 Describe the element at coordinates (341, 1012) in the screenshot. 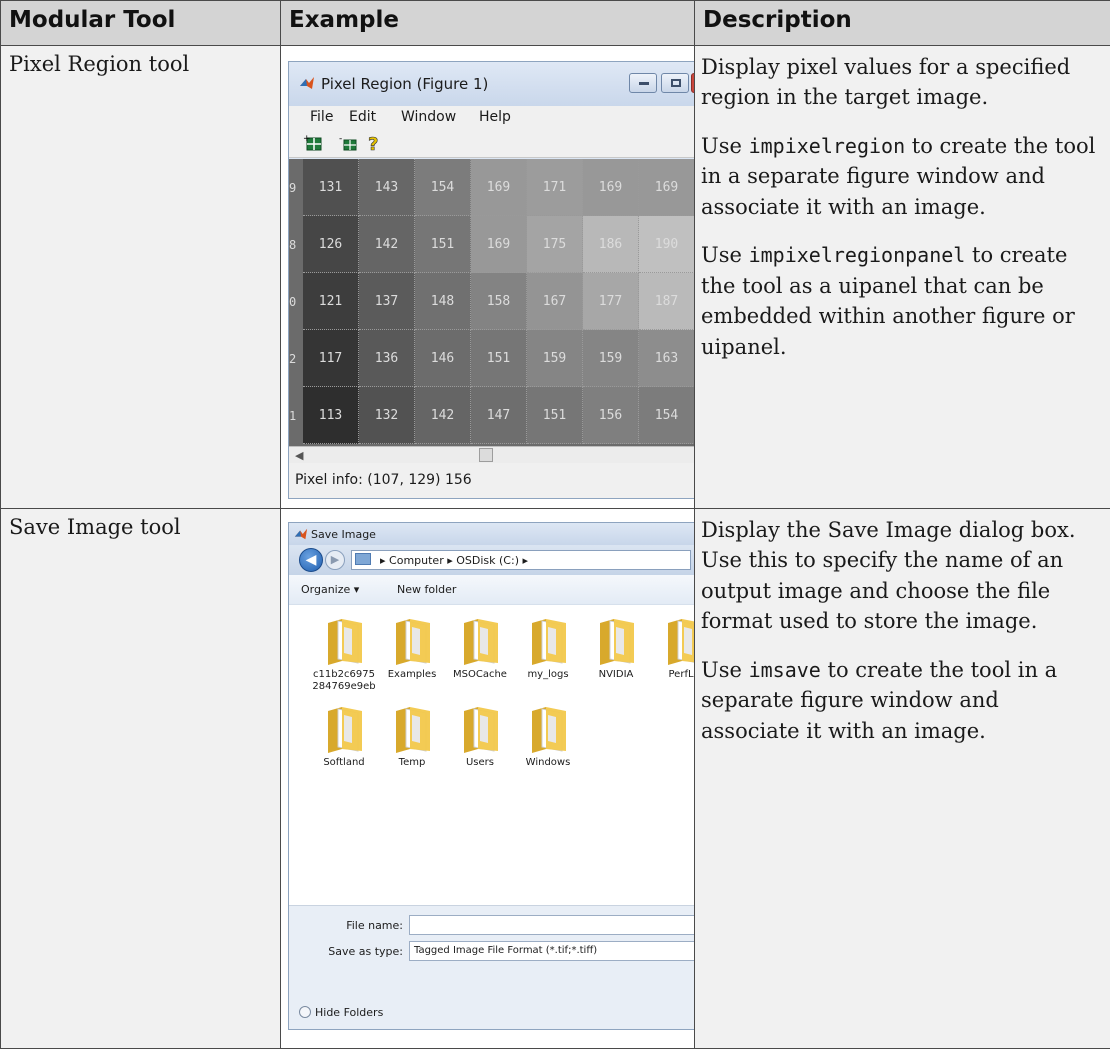

I see `hide-folders-button: Hide Folders` at that location.